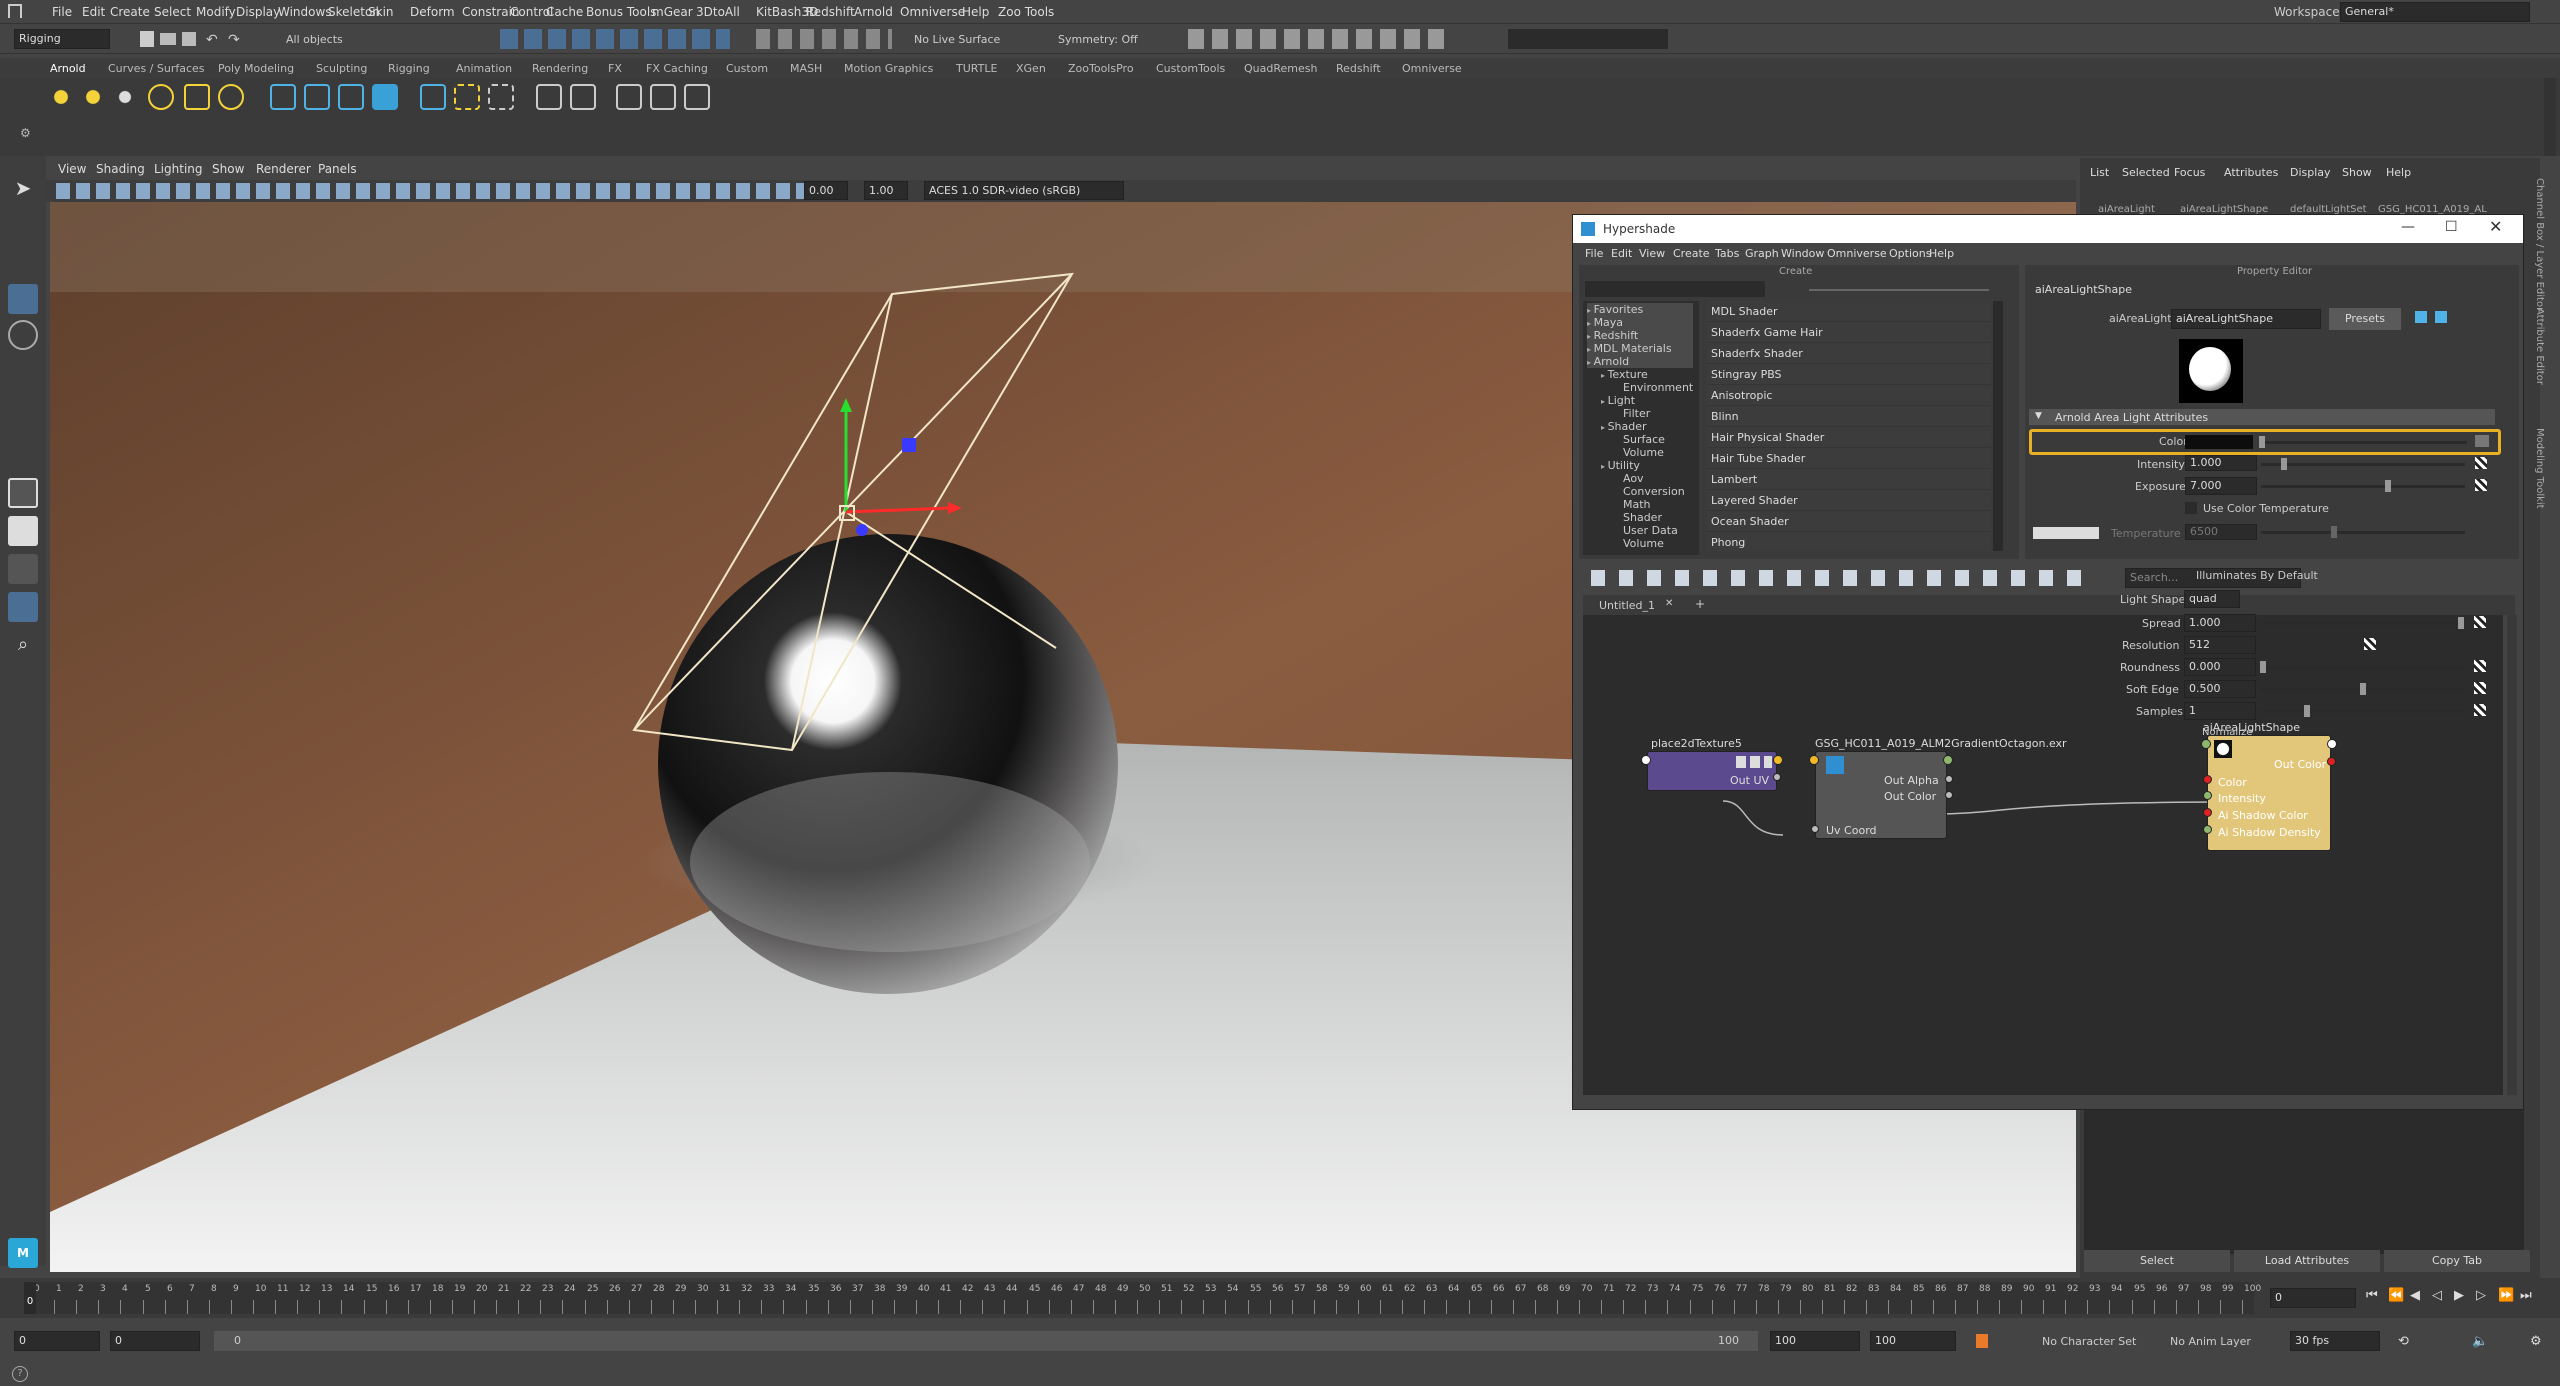  I want to click on anim-end-field: 100, so click(1815, 1341).